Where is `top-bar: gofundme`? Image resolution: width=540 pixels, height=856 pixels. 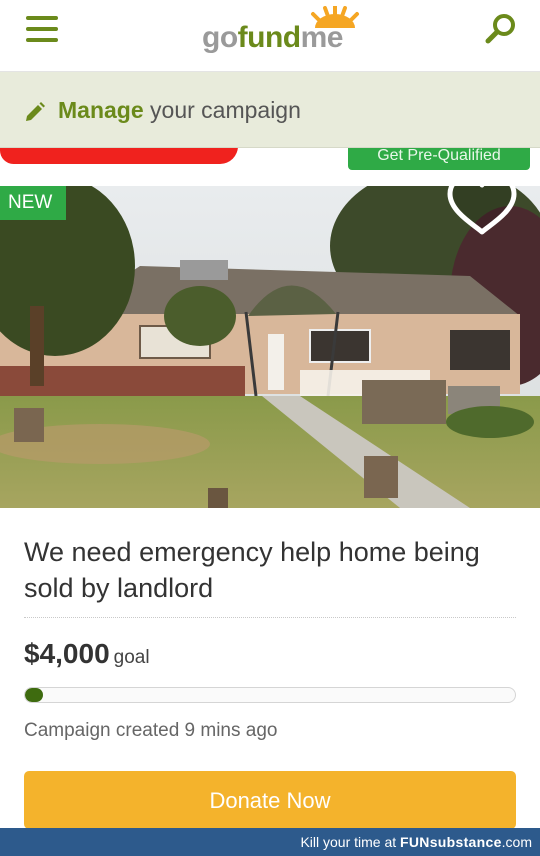 top-bar: gofundme is located at coordinates (270, 36).